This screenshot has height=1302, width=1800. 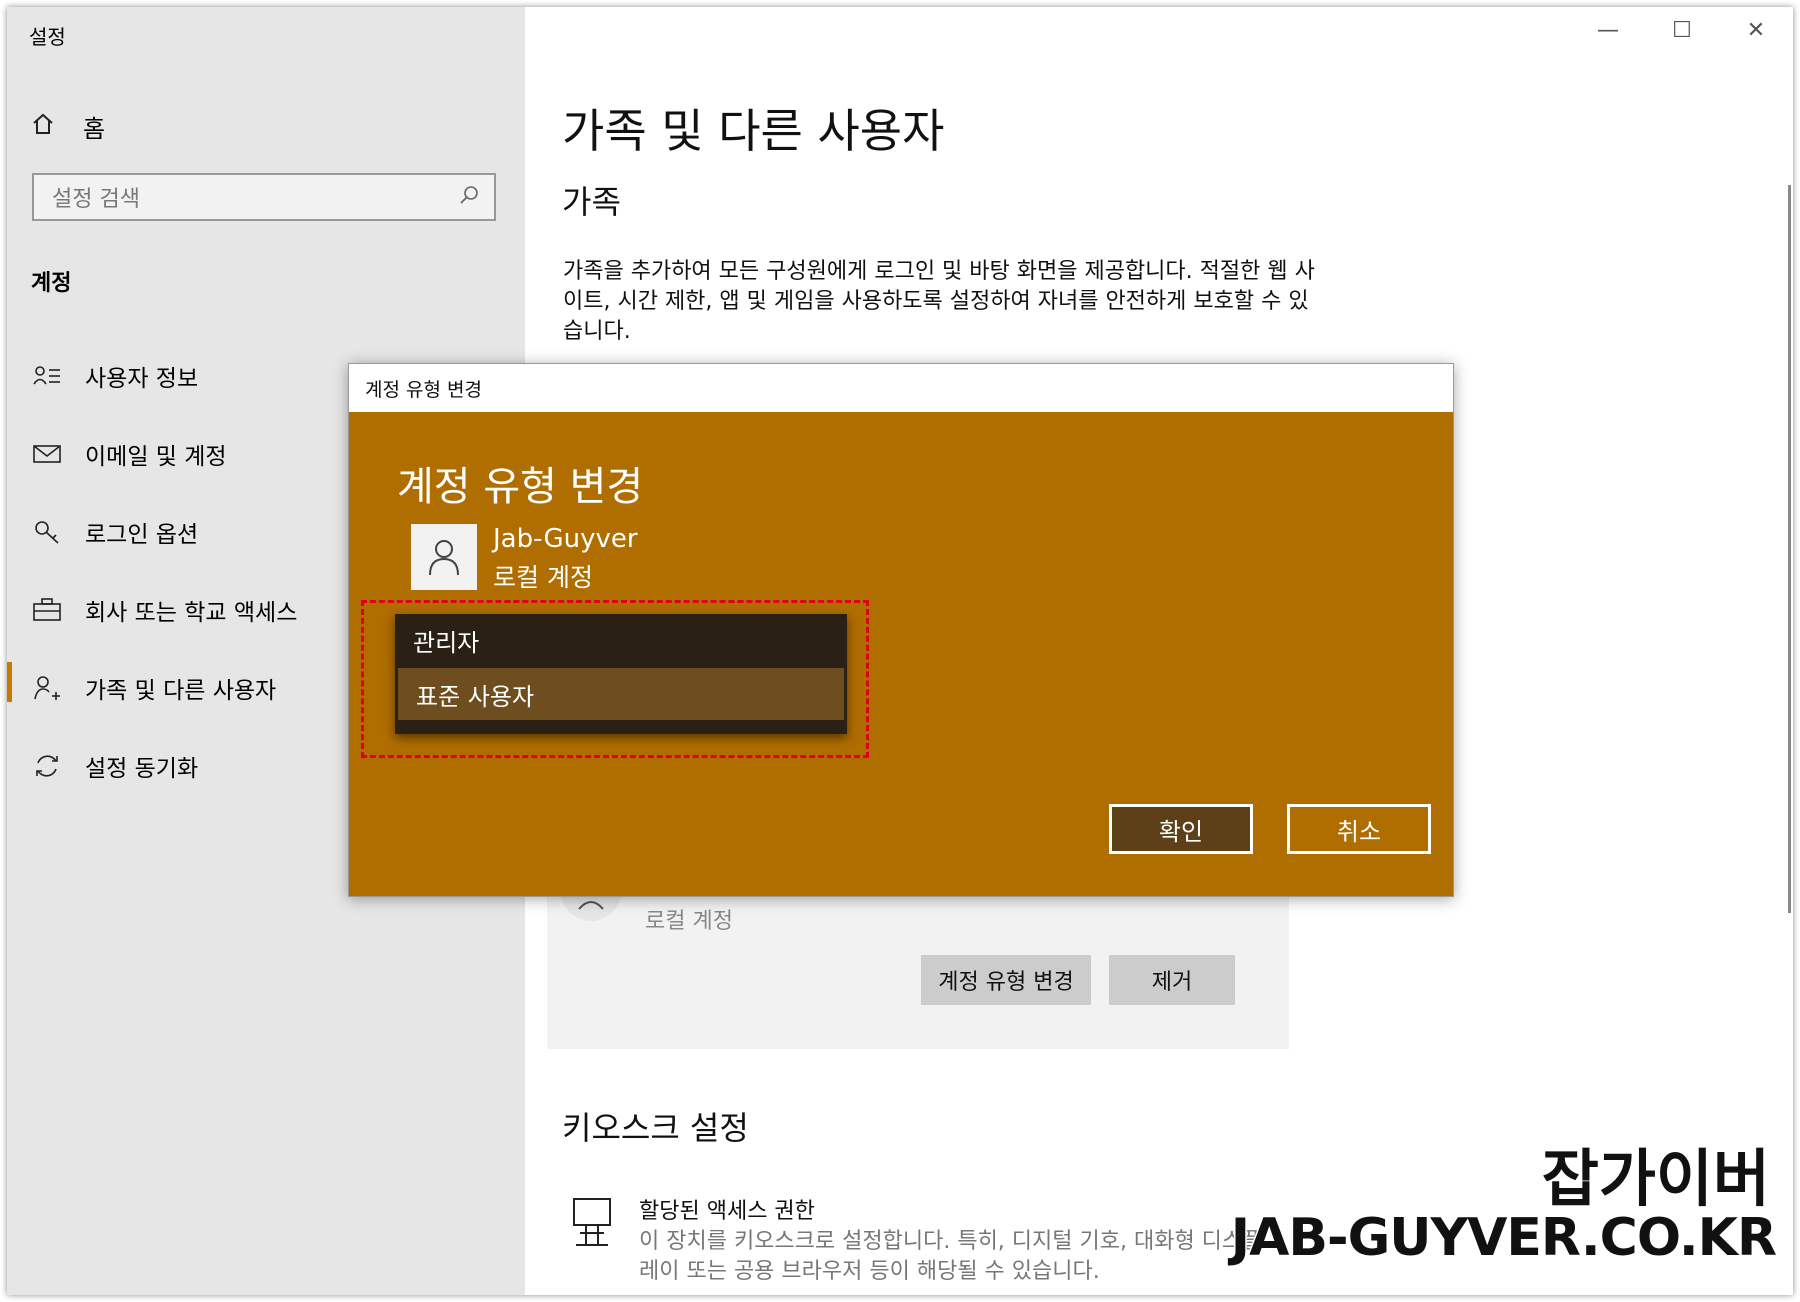 I want to click on cancel-button: 취소, so click(x=1359, y=829).